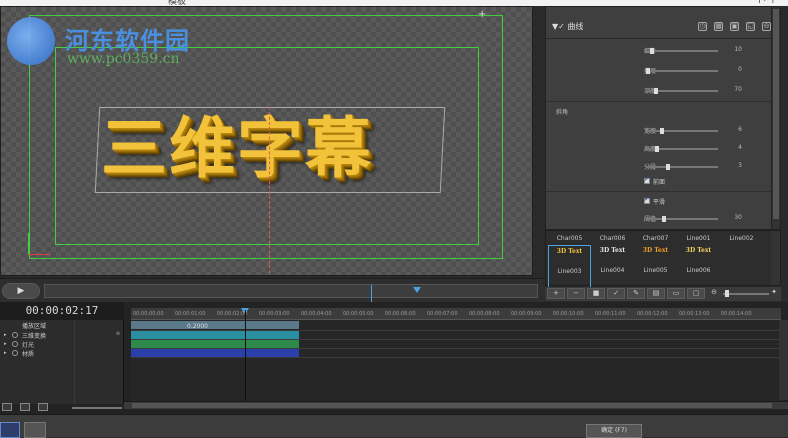 The width and height of the screenshot is (788, 438). I want to click on mode-tab-active, so click(10, 430).